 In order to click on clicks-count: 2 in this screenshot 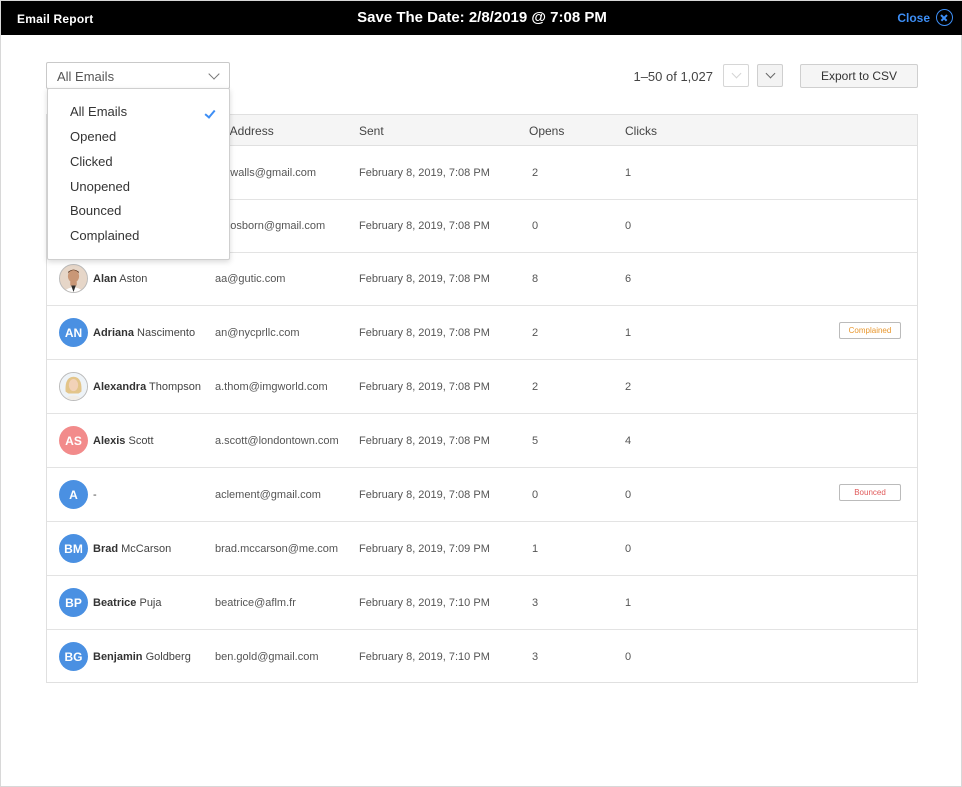, I will do `click(628, 387)`.